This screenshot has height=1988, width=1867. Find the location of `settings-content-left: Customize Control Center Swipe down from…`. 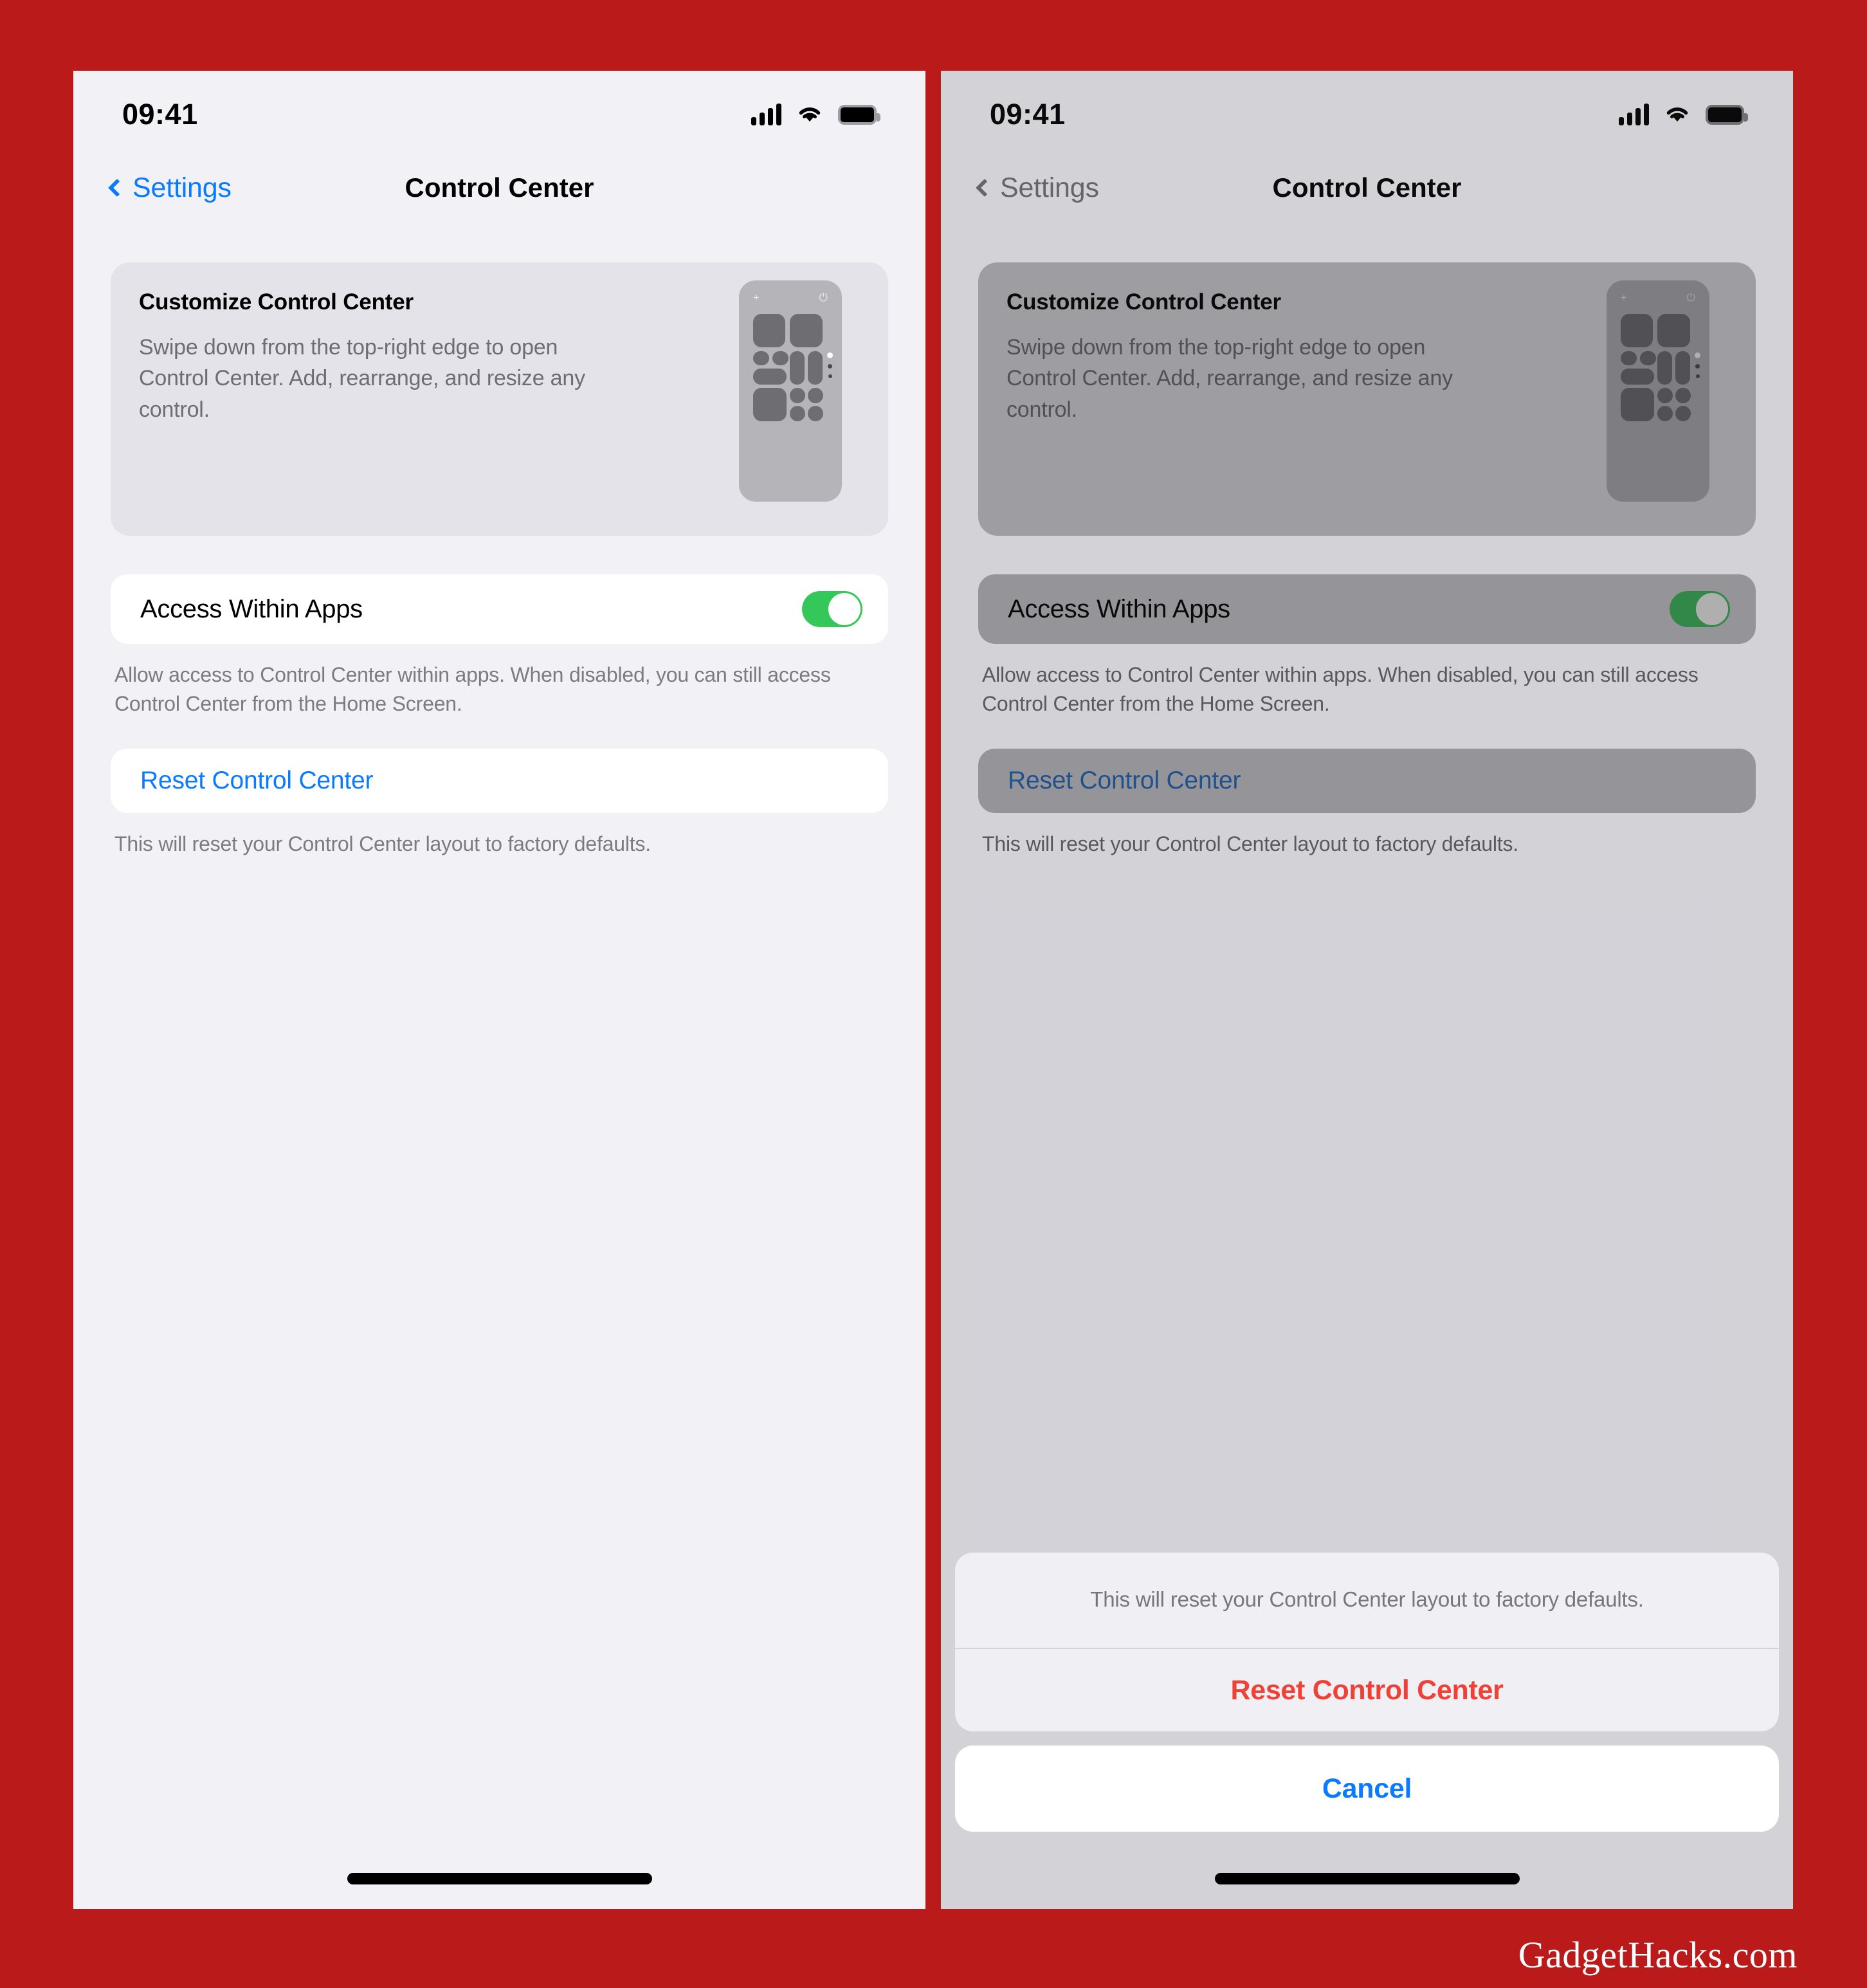

settings-content-left: Customize Control Center Swipe down from… is located at coordinates (499, 560).